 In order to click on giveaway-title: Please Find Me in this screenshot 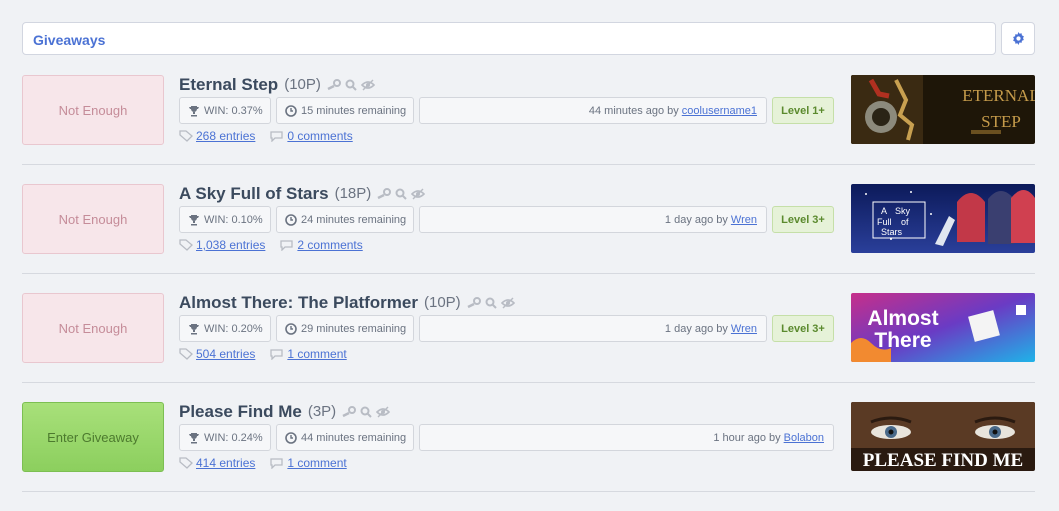, I will do `click(240, 412)`.